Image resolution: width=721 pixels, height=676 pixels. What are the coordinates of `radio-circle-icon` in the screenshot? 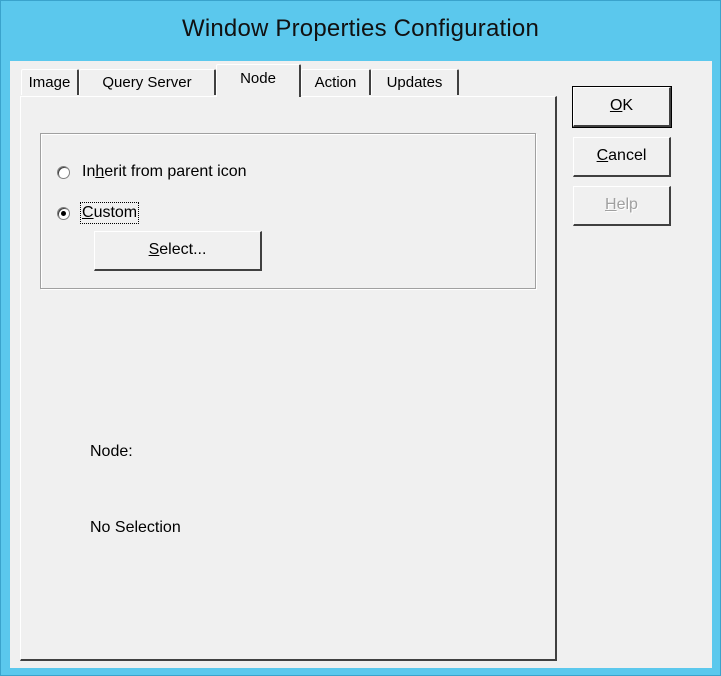 It's located at (63, 172).